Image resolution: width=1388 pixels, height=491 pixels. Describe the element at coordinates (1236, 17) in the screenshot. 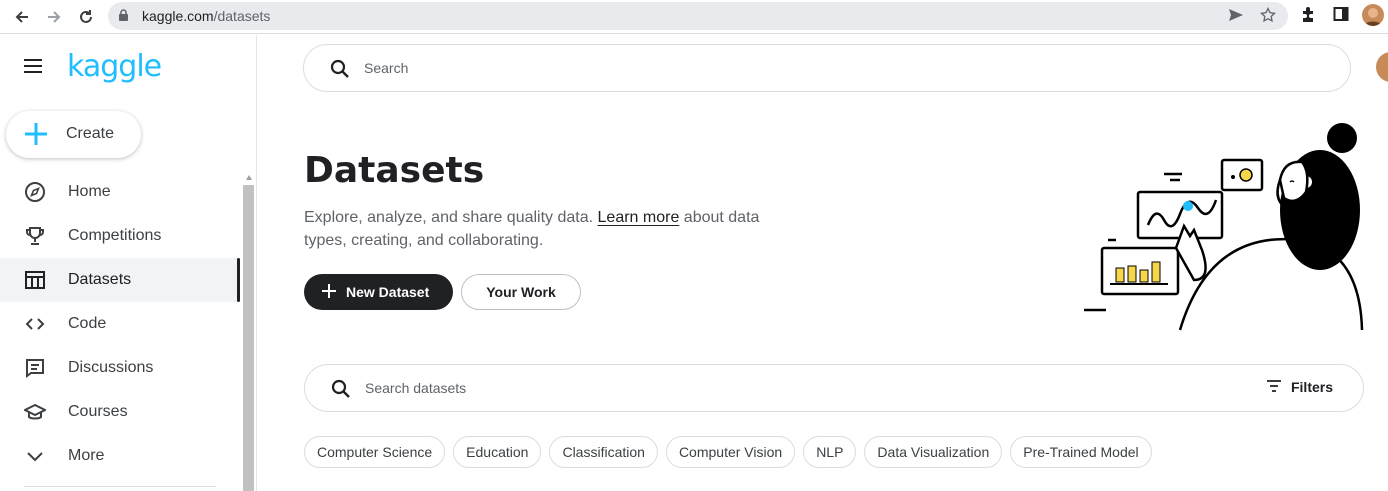

I see `send-tab-icon` at that location.